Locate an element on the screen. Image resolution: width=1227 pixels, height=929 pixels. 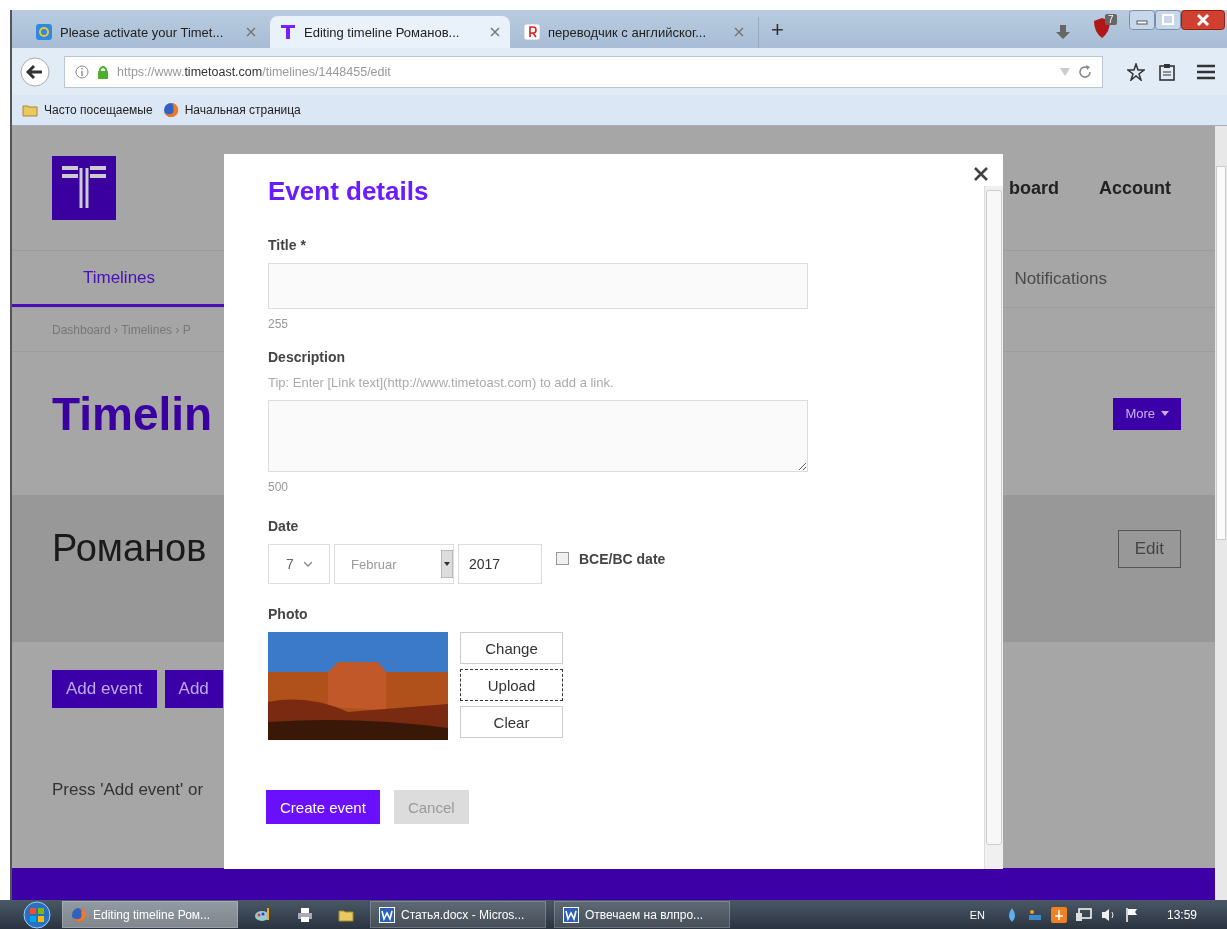
language-indicator: EN is located at coordinates (977, 914).